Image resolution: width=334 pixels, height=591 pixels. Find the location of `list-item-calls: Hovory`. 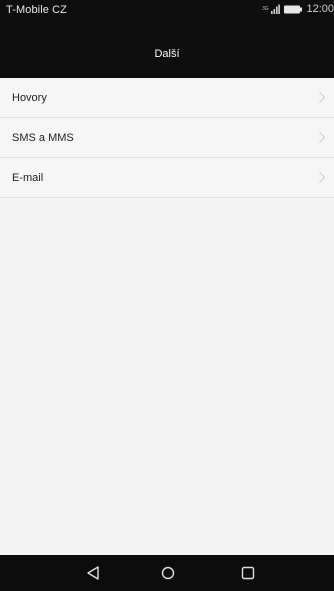

list-item-calls: Hovory is located at coordinates (167, 98).